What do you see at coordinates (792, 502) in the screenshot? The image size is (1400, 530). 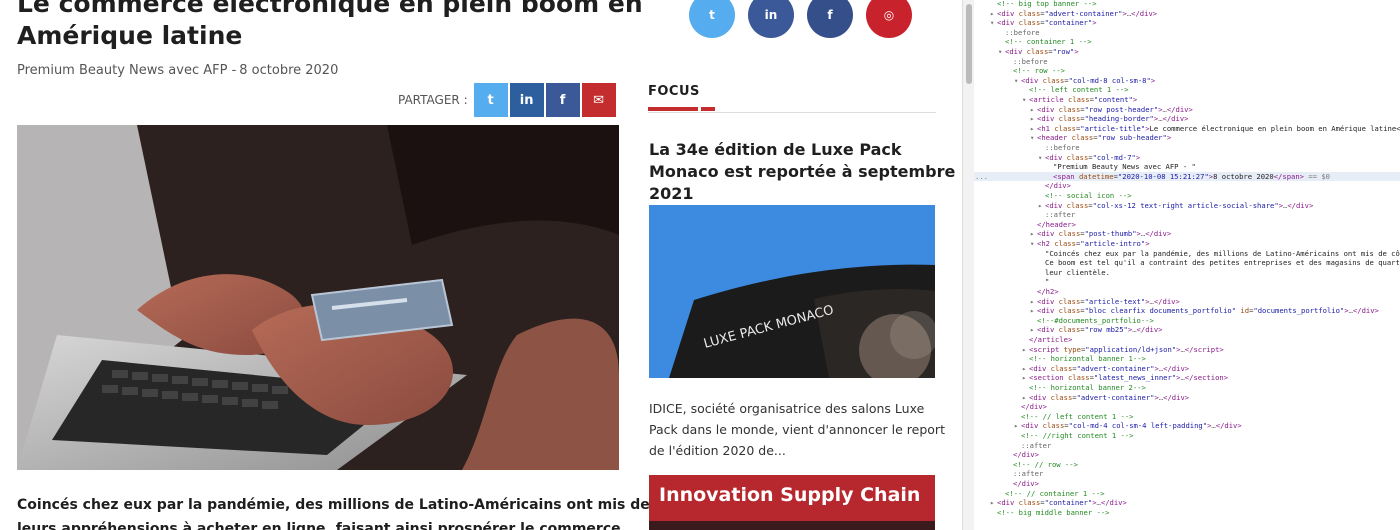 I see `innovation-supply-chain-banner: Innovation Supply Chain` at bounding box center [792, 502].